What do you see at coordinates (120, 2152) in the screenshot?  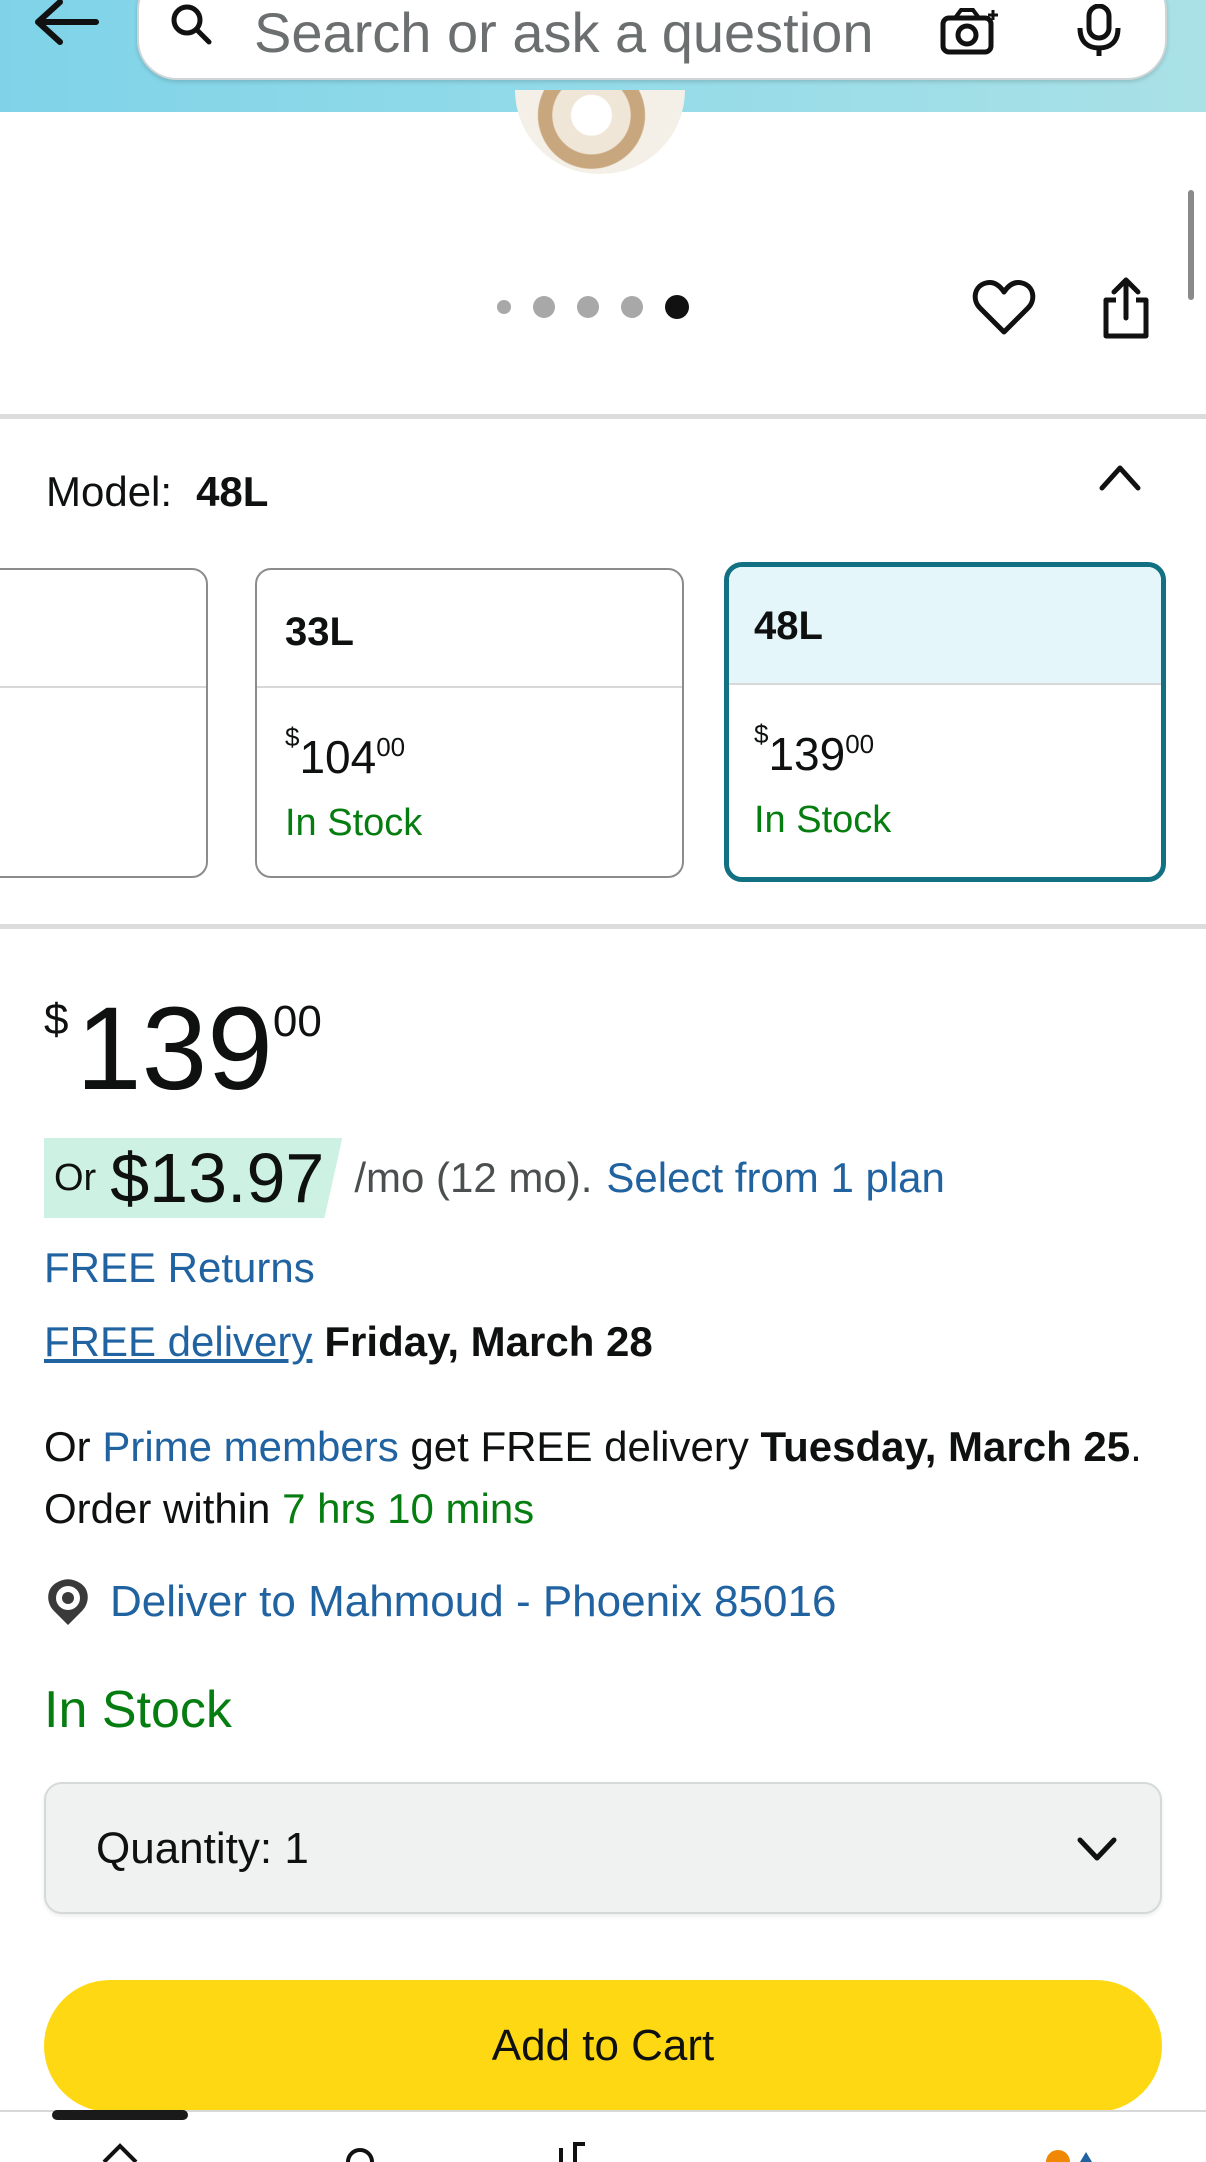 I see `home-icon` at bounding box center [120, 2152].